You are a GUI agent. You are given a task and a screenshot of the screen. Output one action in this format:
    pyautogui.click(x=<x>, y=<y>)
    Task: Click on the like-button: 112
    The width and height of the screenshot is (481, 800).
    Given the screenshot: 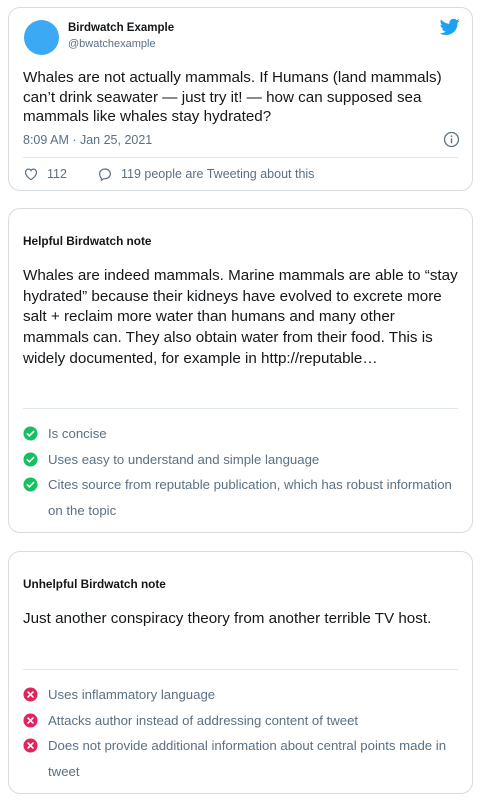 What is the action you would take?
    pyautogui.click(x=45, y=174)
    